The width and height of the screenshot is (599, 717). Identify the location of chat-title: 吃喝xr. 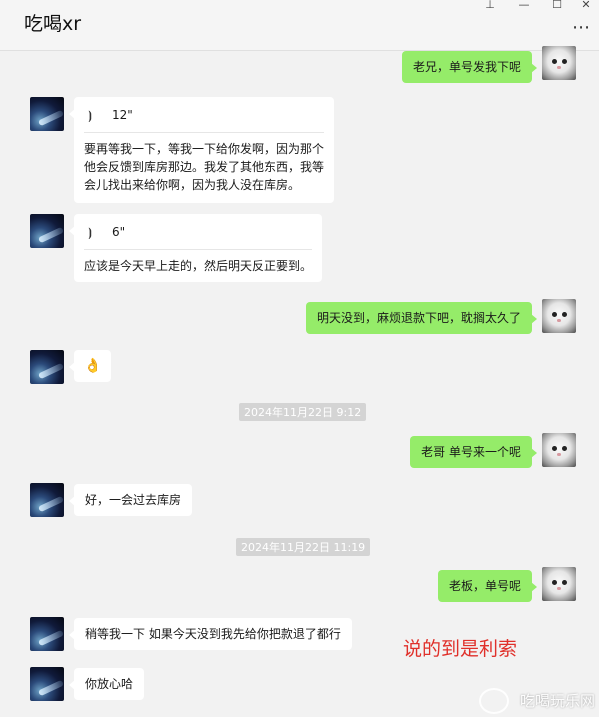
(53, 24).